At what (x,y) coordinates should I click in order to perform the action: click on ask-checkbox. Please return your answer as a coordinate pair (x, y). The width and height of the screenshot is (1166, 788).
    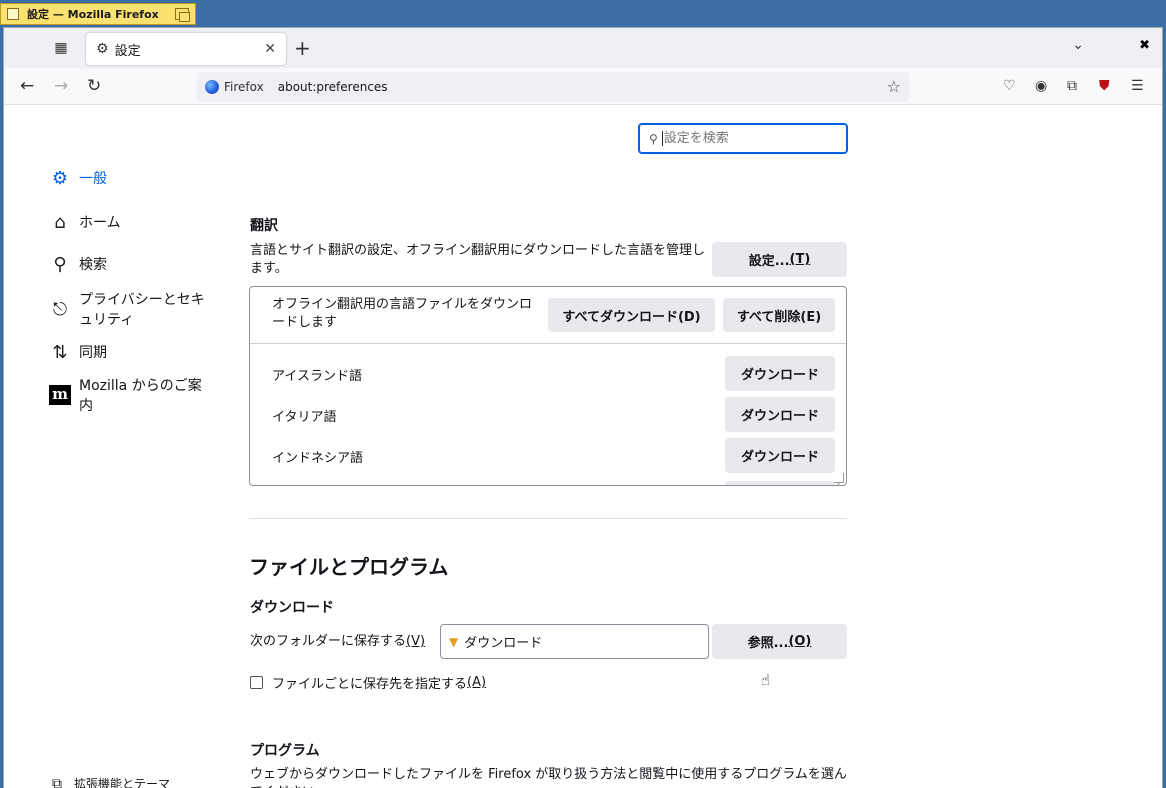
    Looking at the image, I should click on (256, 682).